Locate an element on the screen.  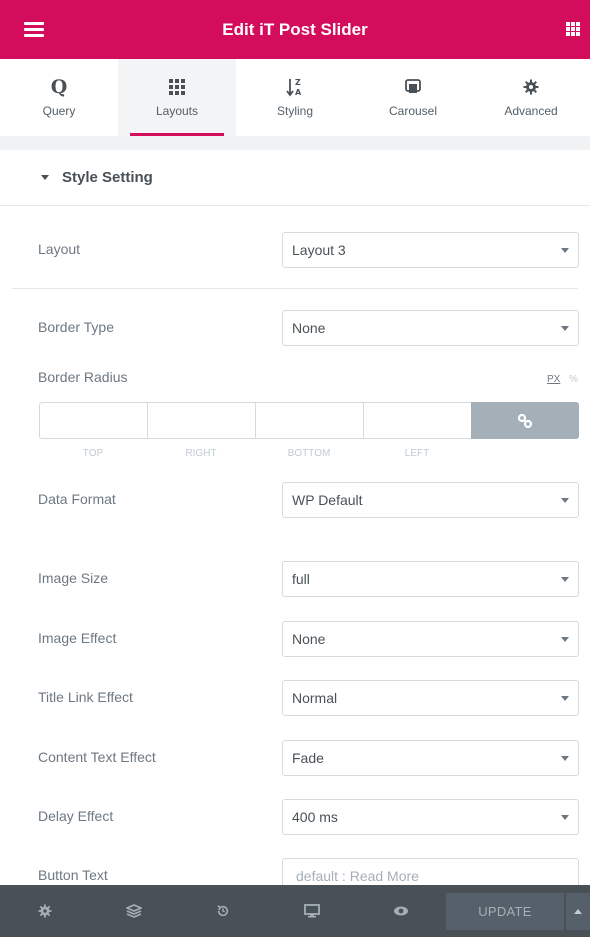
data-format-control: Data Format WP Default is located at coordinates (295, 500).